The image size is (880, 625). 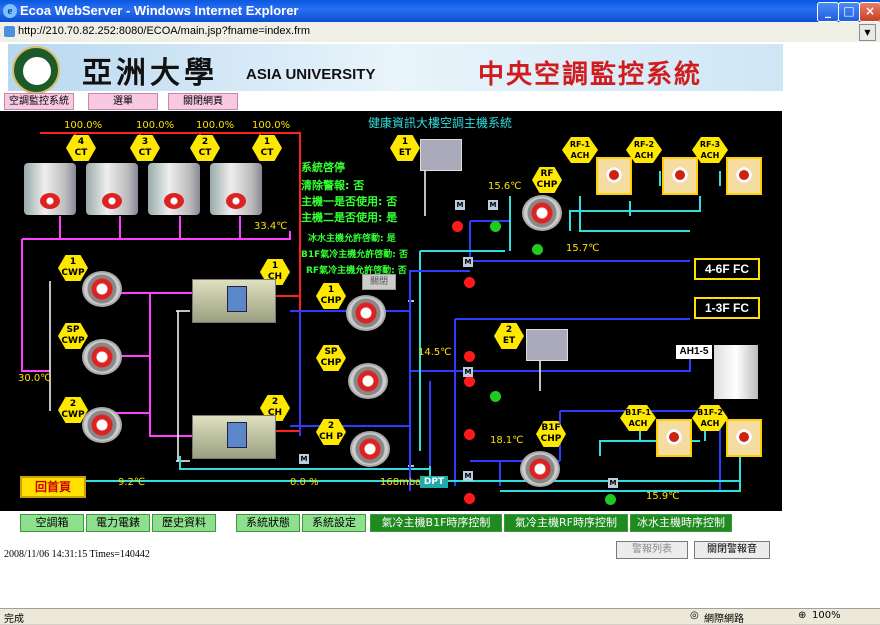 I want to click on address-dropdown-icon: ▼, so click(x=867, y=32).